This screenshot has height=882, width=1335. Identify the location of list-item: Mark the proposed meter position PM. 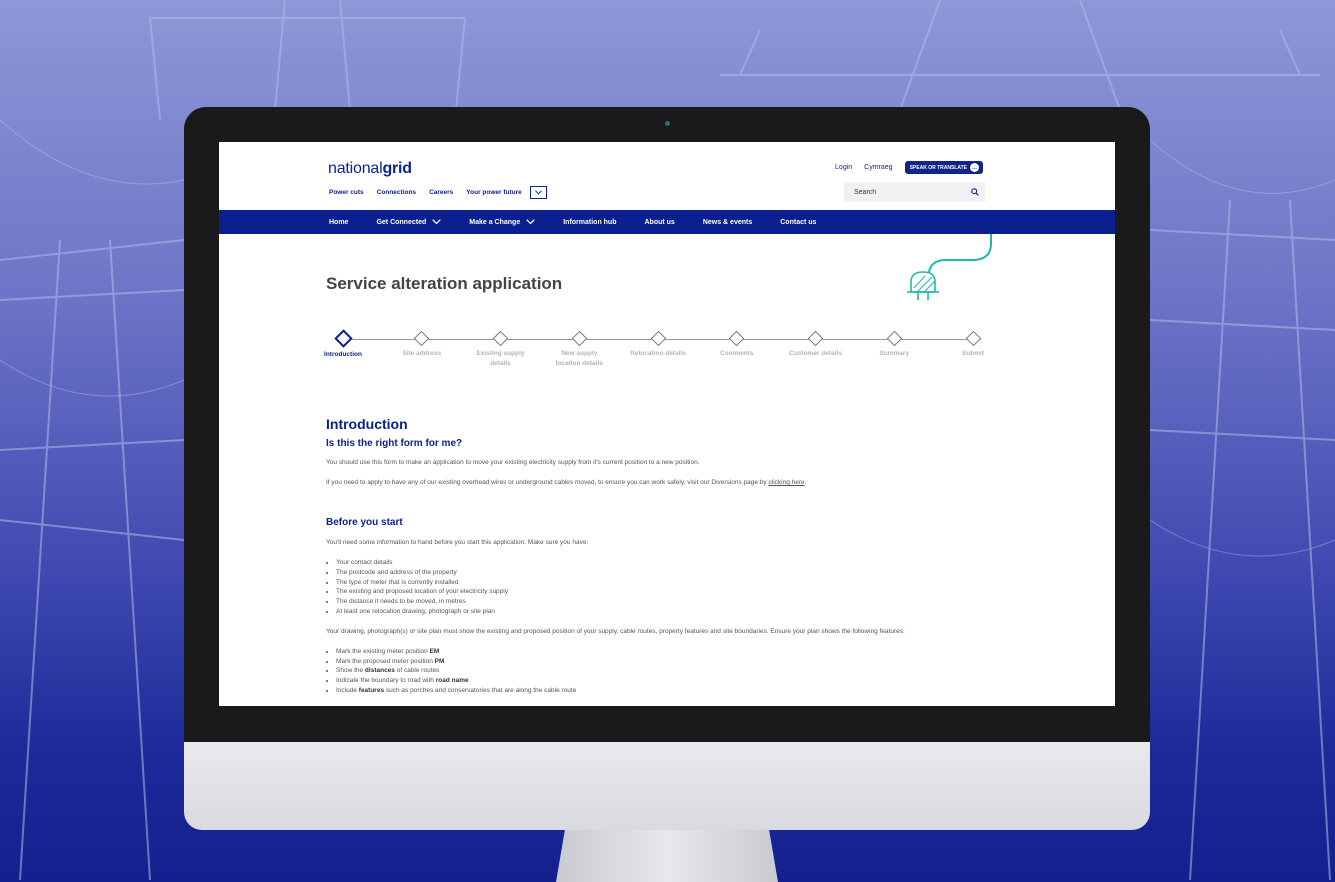
(671, 662).